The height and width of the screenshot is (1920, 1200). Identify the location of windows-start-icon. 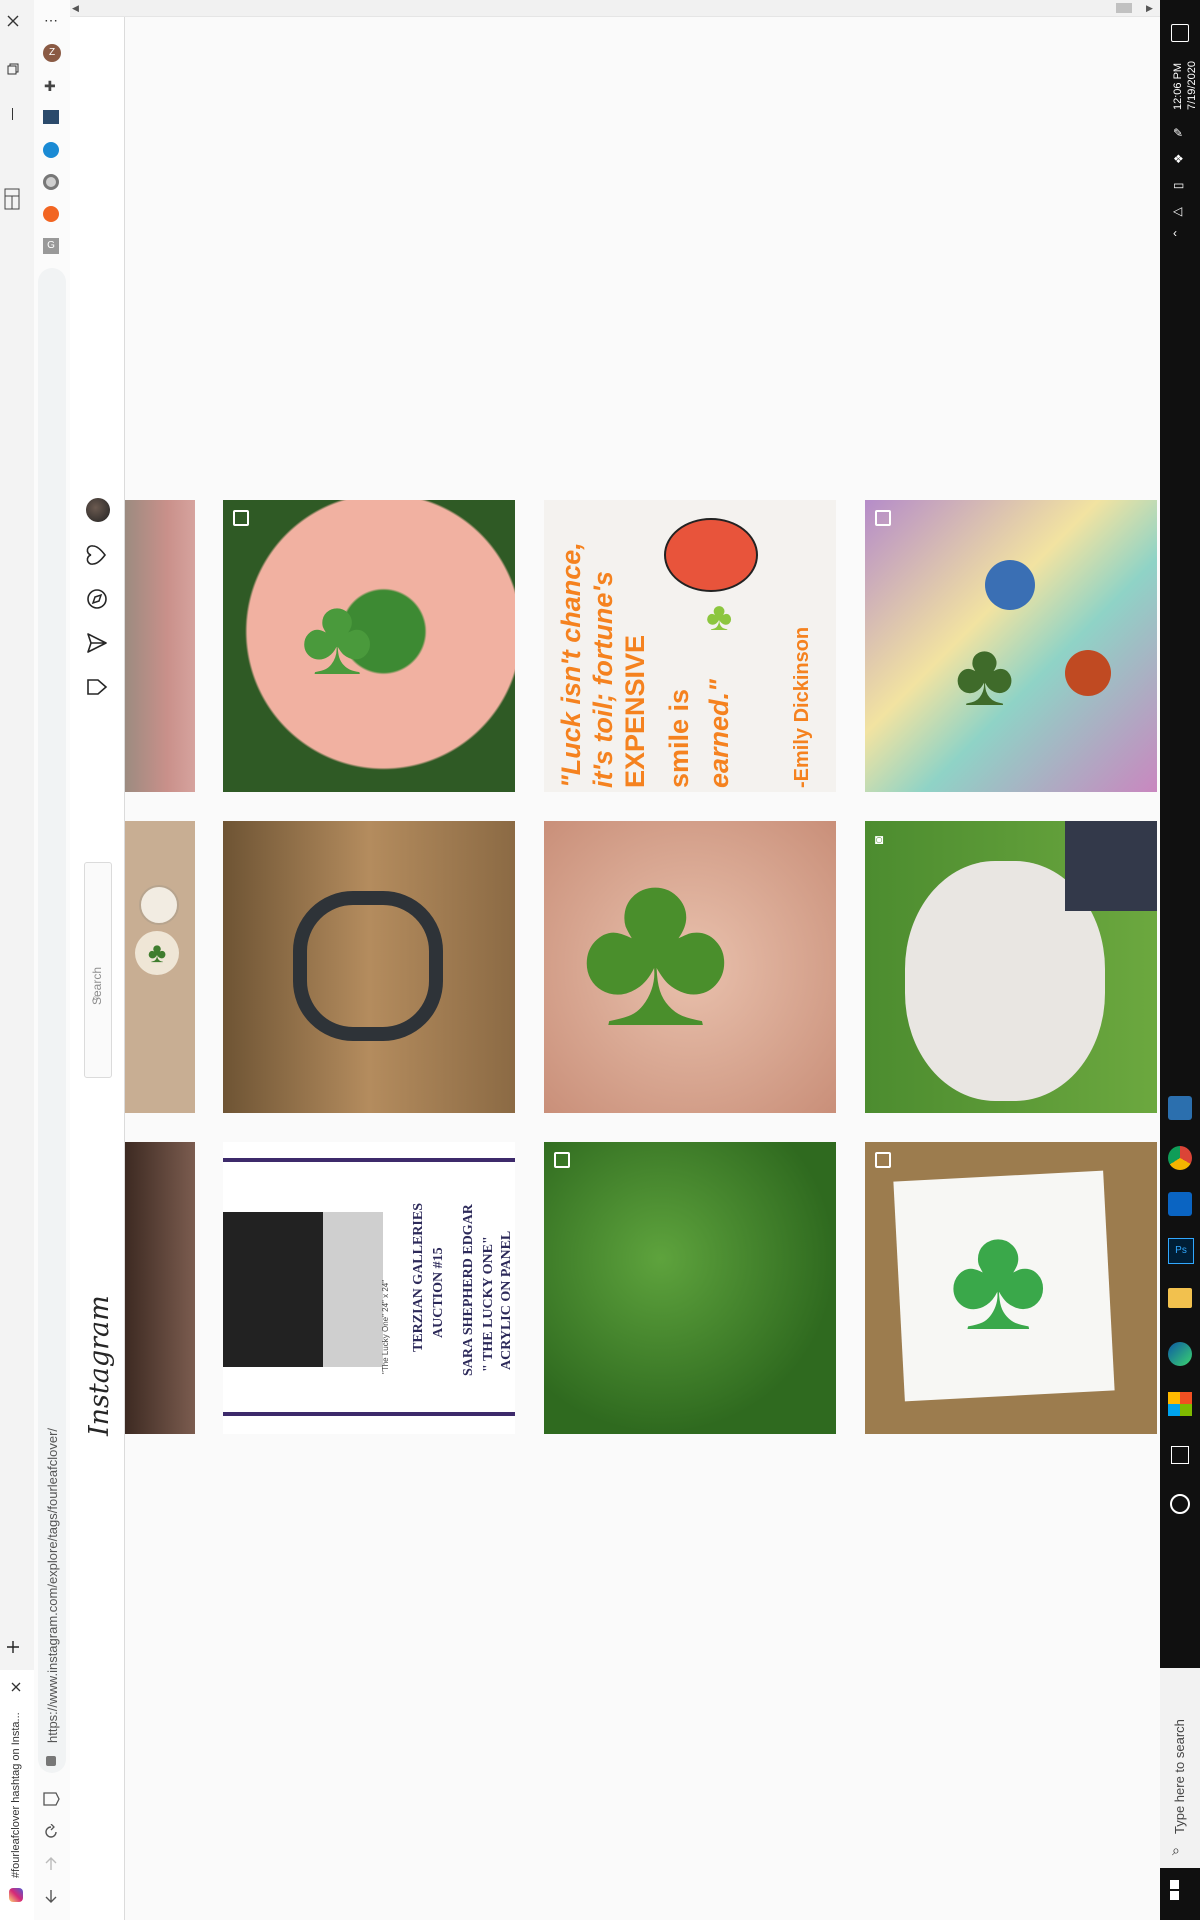
(1174, 1890).